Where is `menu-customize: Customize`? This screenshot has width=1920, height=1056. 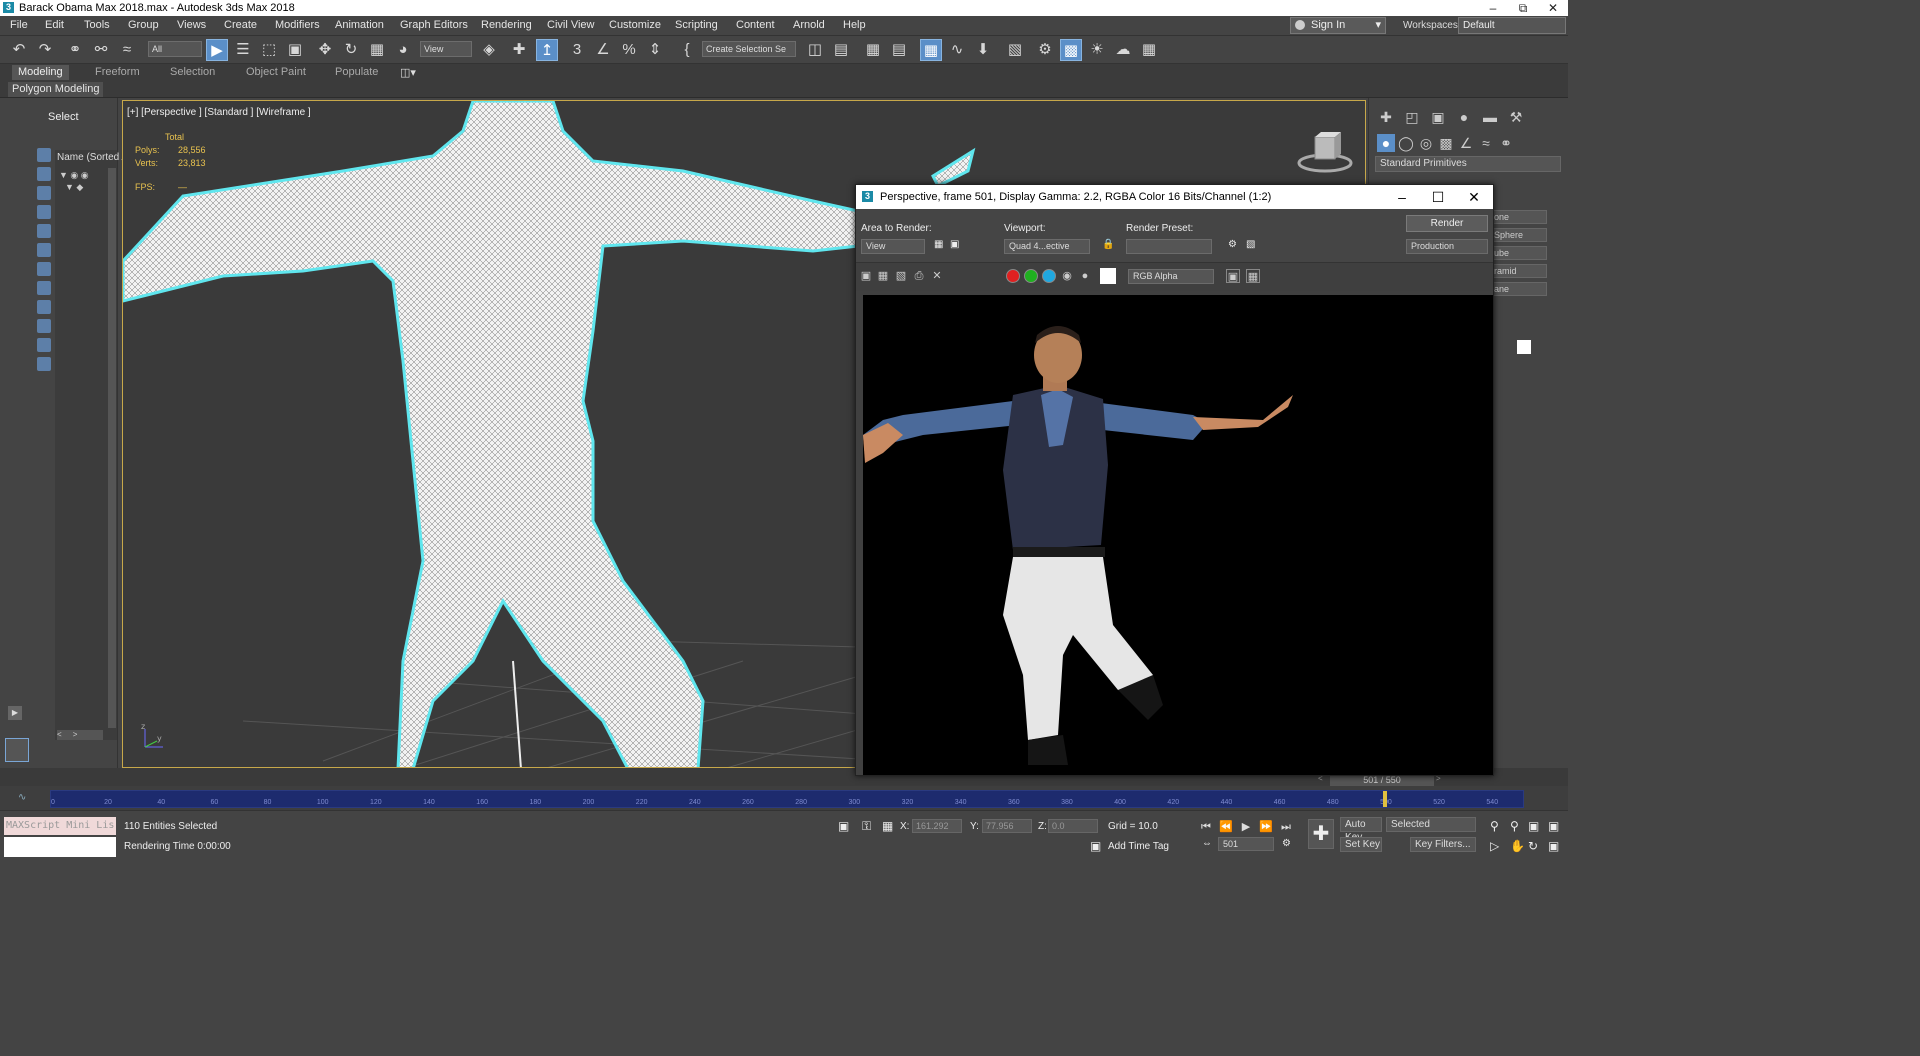
menu-customize: Customize is located at coordinates (635, 25).